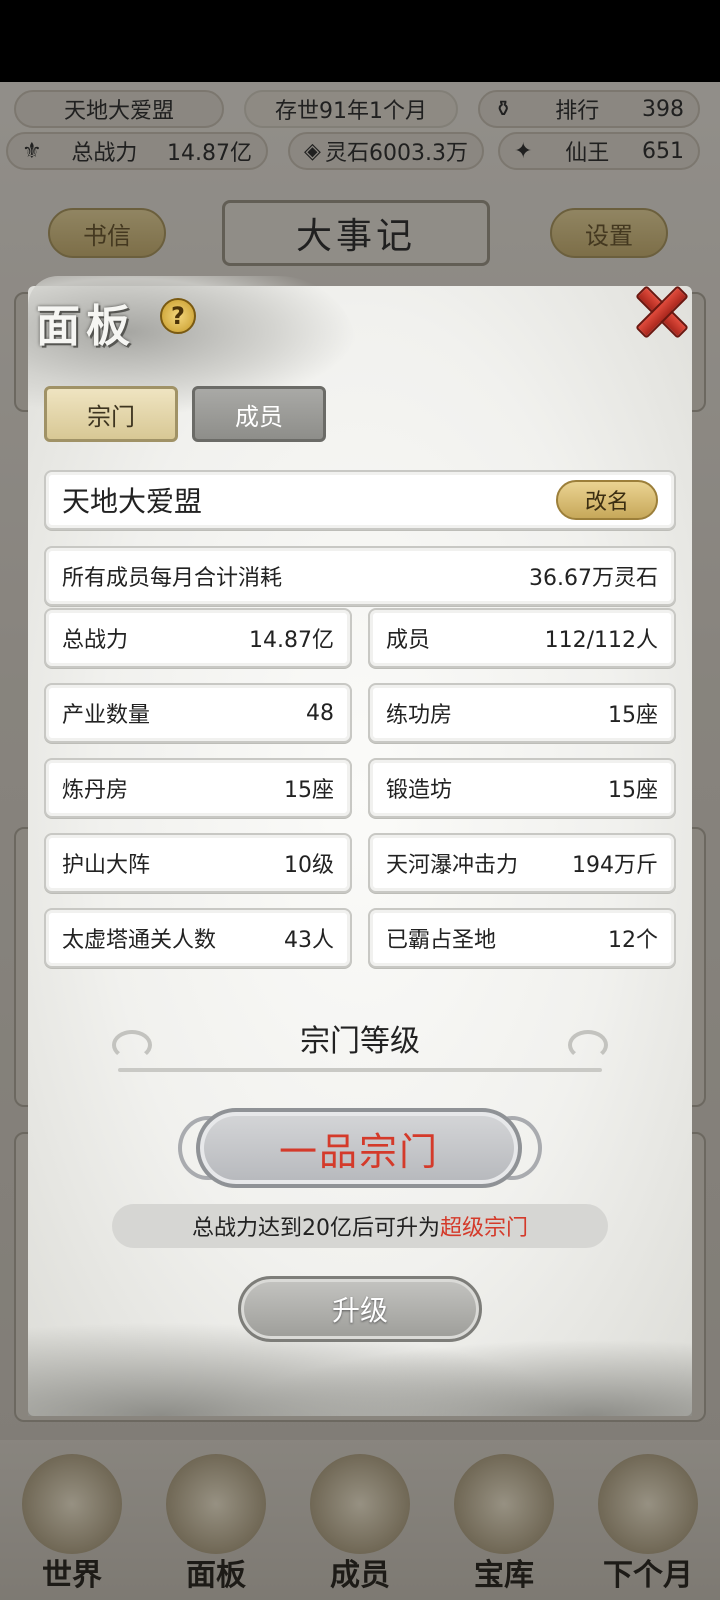  Describe the element at coordinates (360, 1226) in the screenshot. I see `upgrade-hint: 总战力达到20亿后可升为 超级宗门` at that location.